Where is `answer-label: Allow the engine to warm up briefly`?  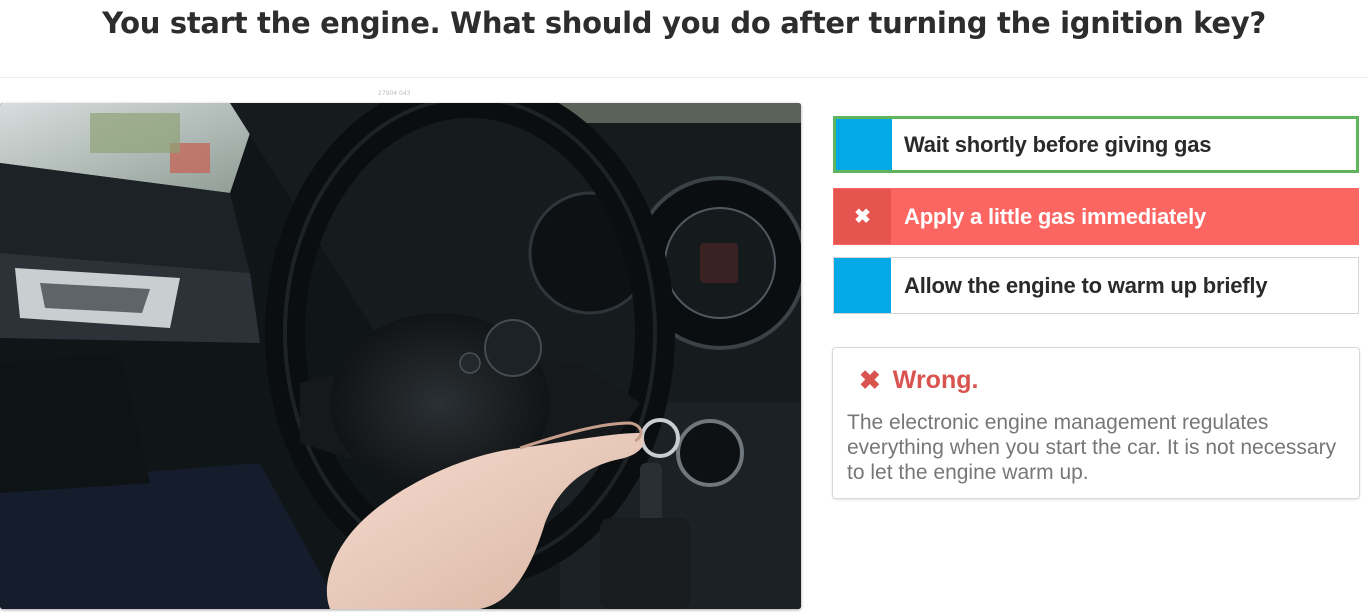
answer-label: Allow the engine to warm up briefly is located at coordinates (1086, 285).